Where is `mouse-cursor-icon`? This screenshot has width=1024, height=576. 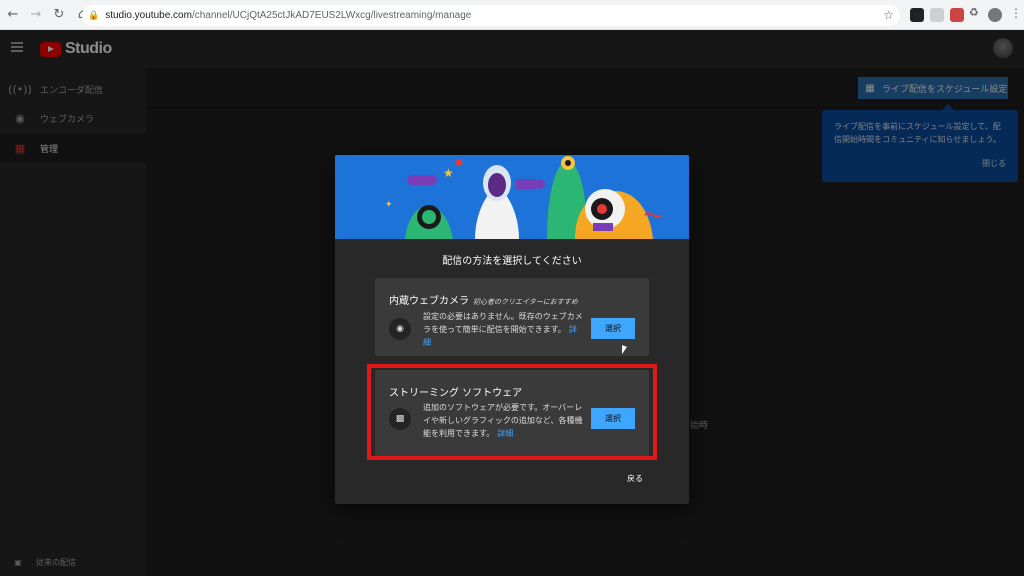 mouse-cursor-icon is located at coordinates (624, 350).